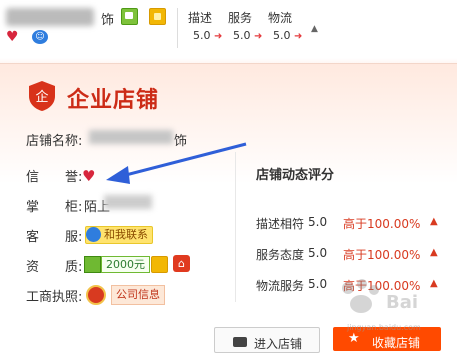 Image resolution: width=457 pixels, height=353 pixels. Describe the element at coordinates (248, 35) in the screenshot. I see `rating-score-service: 5.0 ➜` at that location.